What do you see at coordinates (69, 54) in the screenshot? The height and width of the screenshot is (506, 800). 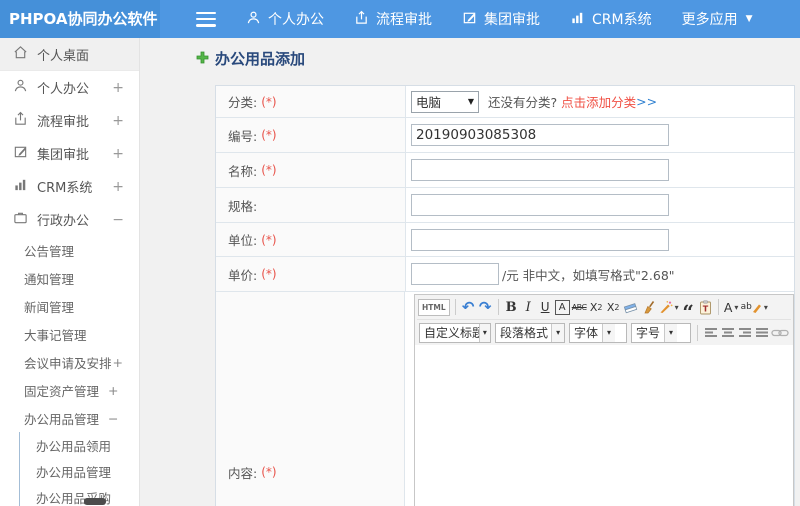 I see `sidebar-item-desktop: 个人桌面` at bounding box center [69, 54].